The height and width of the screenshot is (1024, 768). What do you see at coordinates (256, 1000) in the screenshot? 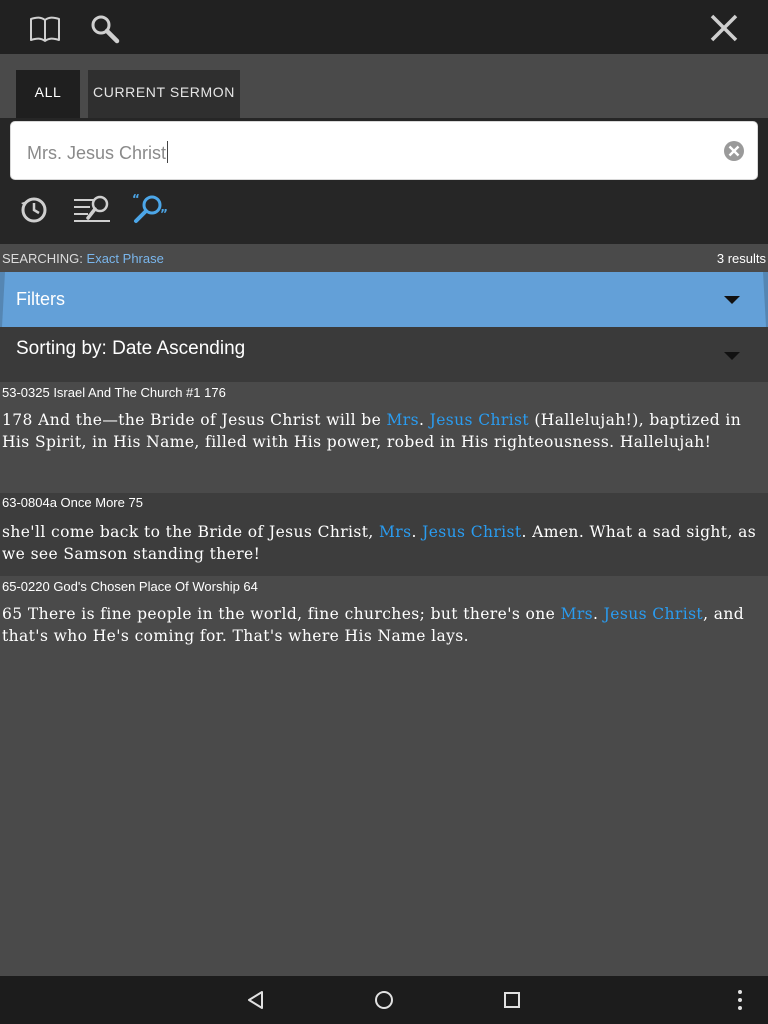
I see `back-icon` at bounding box center [256, 1000].